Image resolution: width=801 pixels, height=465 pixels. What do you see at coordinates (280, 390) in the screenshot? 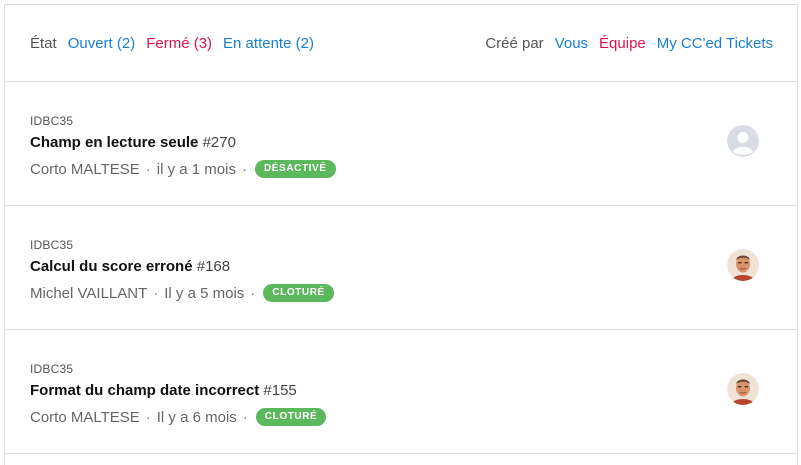
I see `ticket-number: #155` at bounding box center [280, 390].